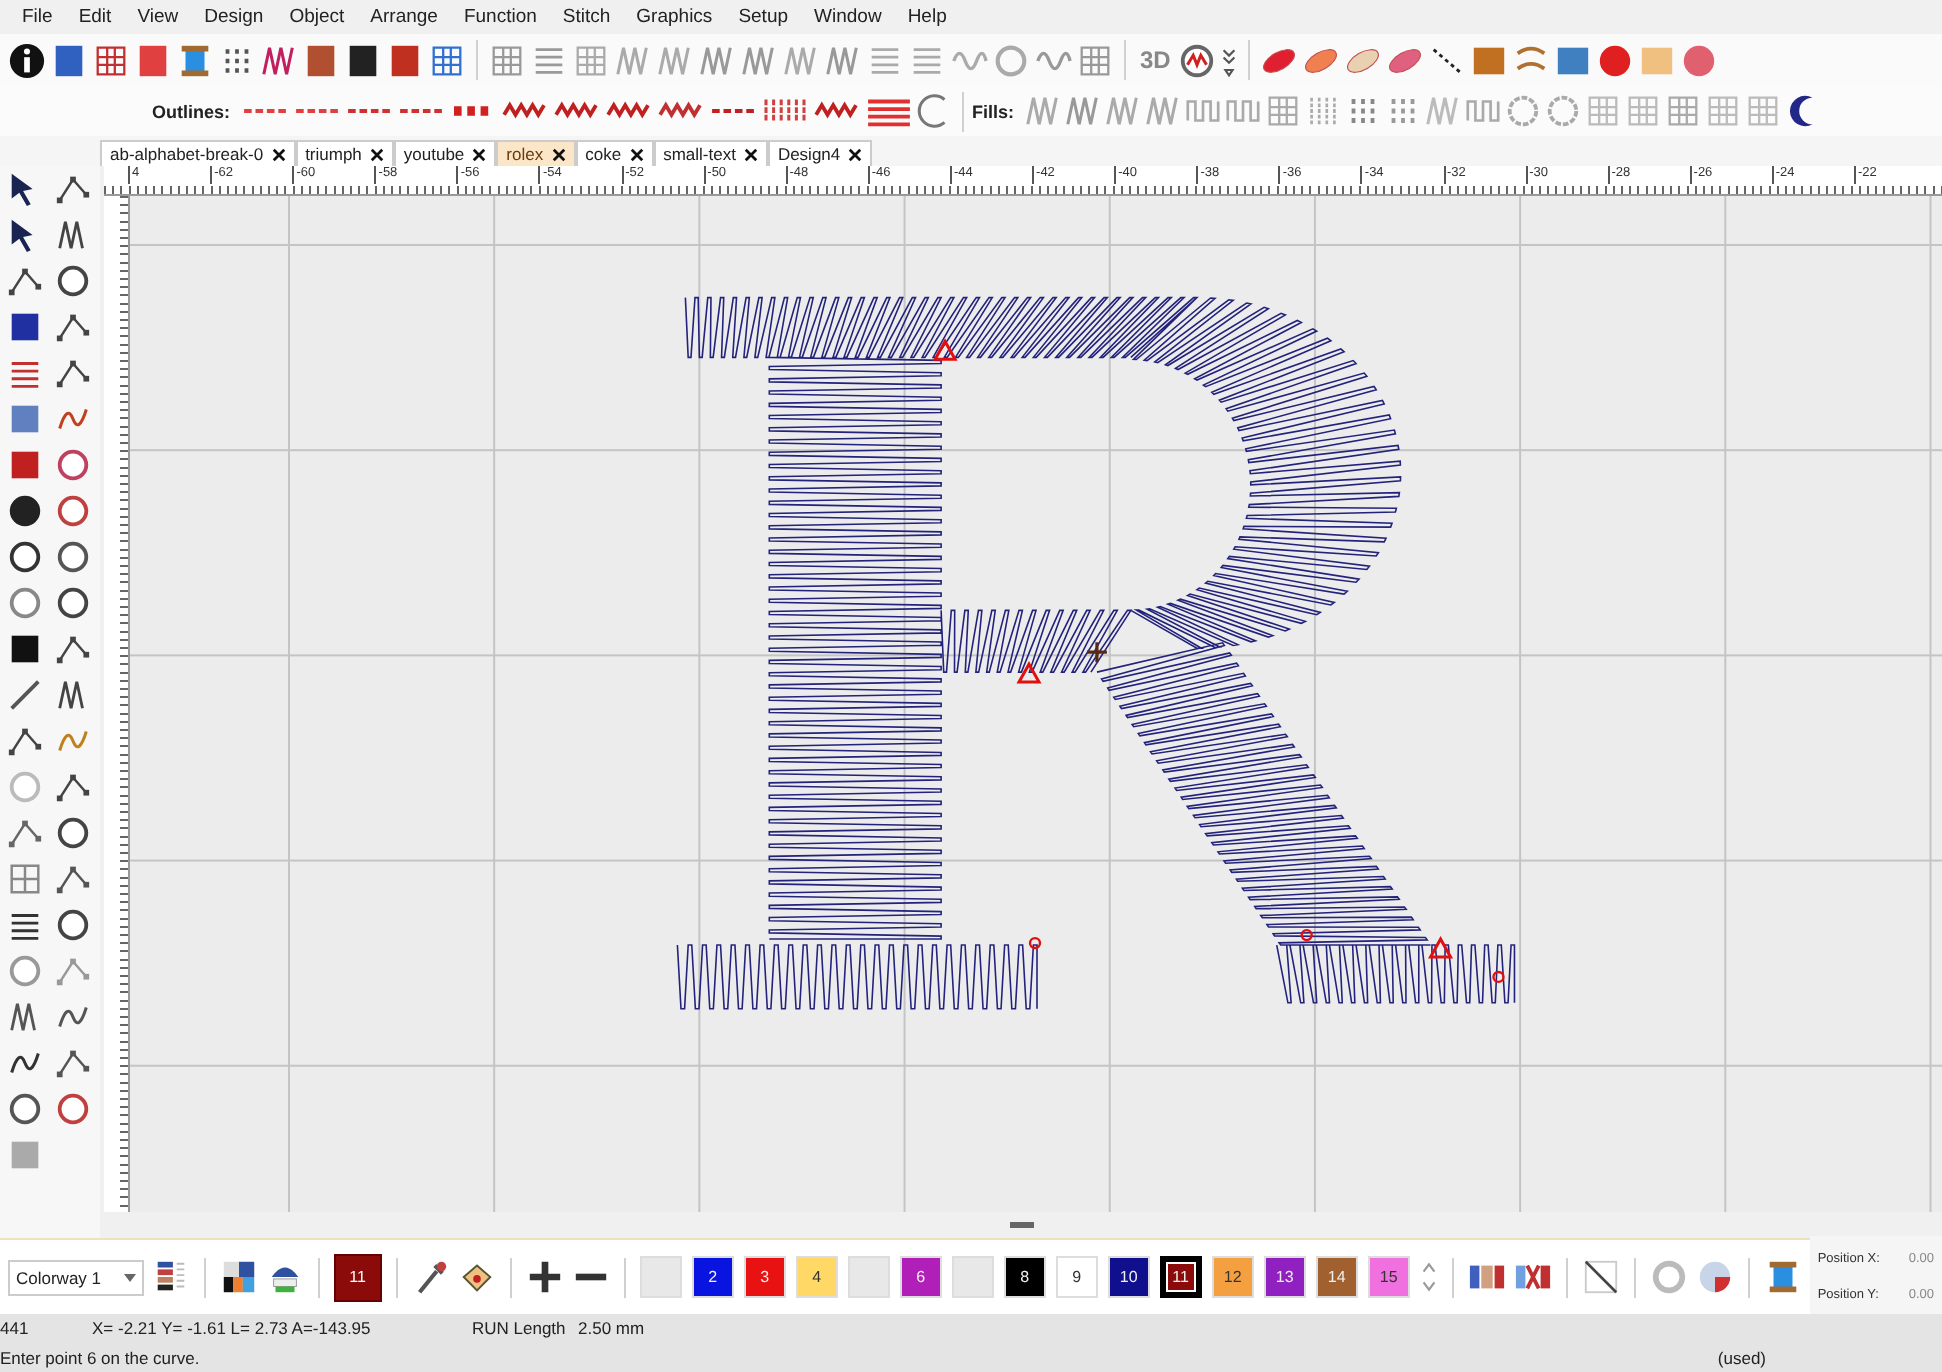  I want to click on sphere-icon, so click(1714, 1277).